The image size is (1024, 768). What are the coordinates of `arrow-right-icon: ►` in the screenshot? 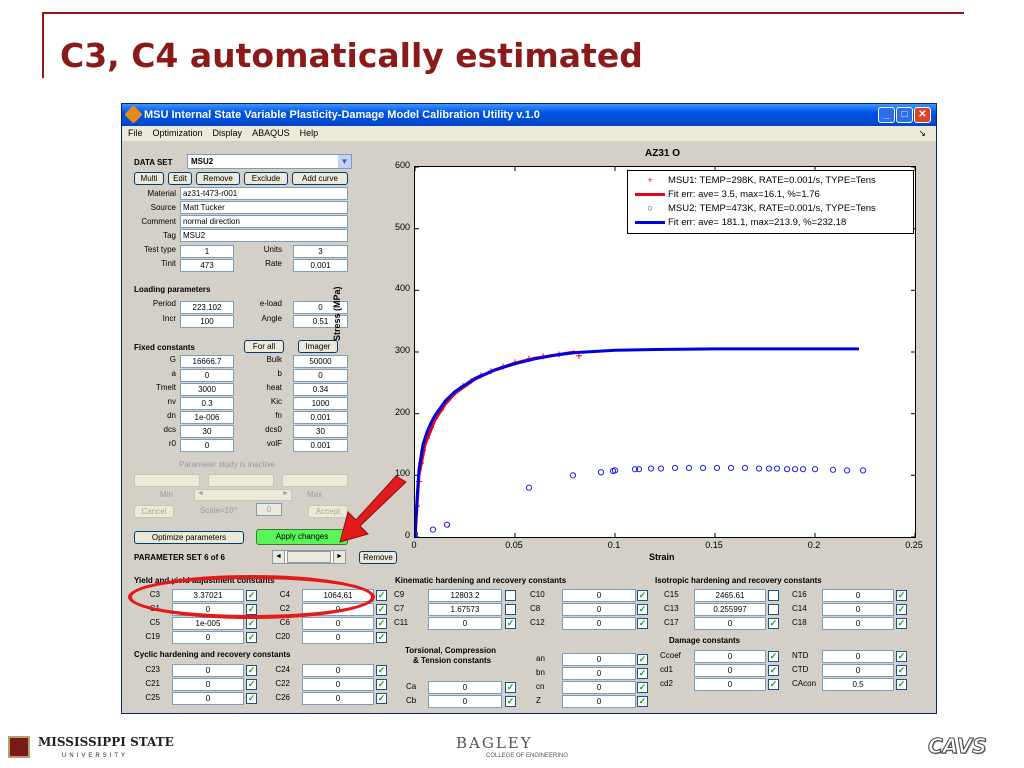 It's located at (339, 557).